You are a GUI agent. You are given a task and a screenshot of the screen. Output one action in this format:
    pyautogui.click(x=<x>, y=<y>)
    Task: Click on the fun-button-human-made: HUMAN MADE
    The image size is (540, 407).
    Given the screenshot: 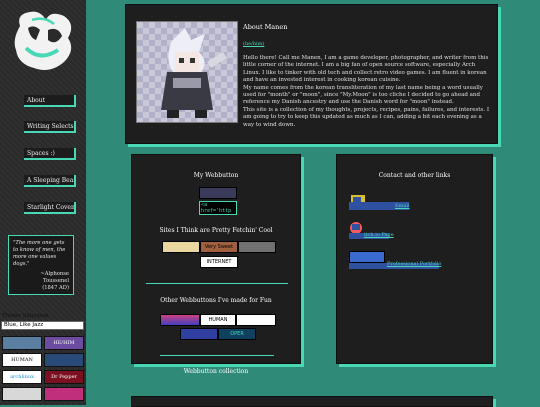 What is the action you would take?
    pyautogui.click(x=218, y=320)
    